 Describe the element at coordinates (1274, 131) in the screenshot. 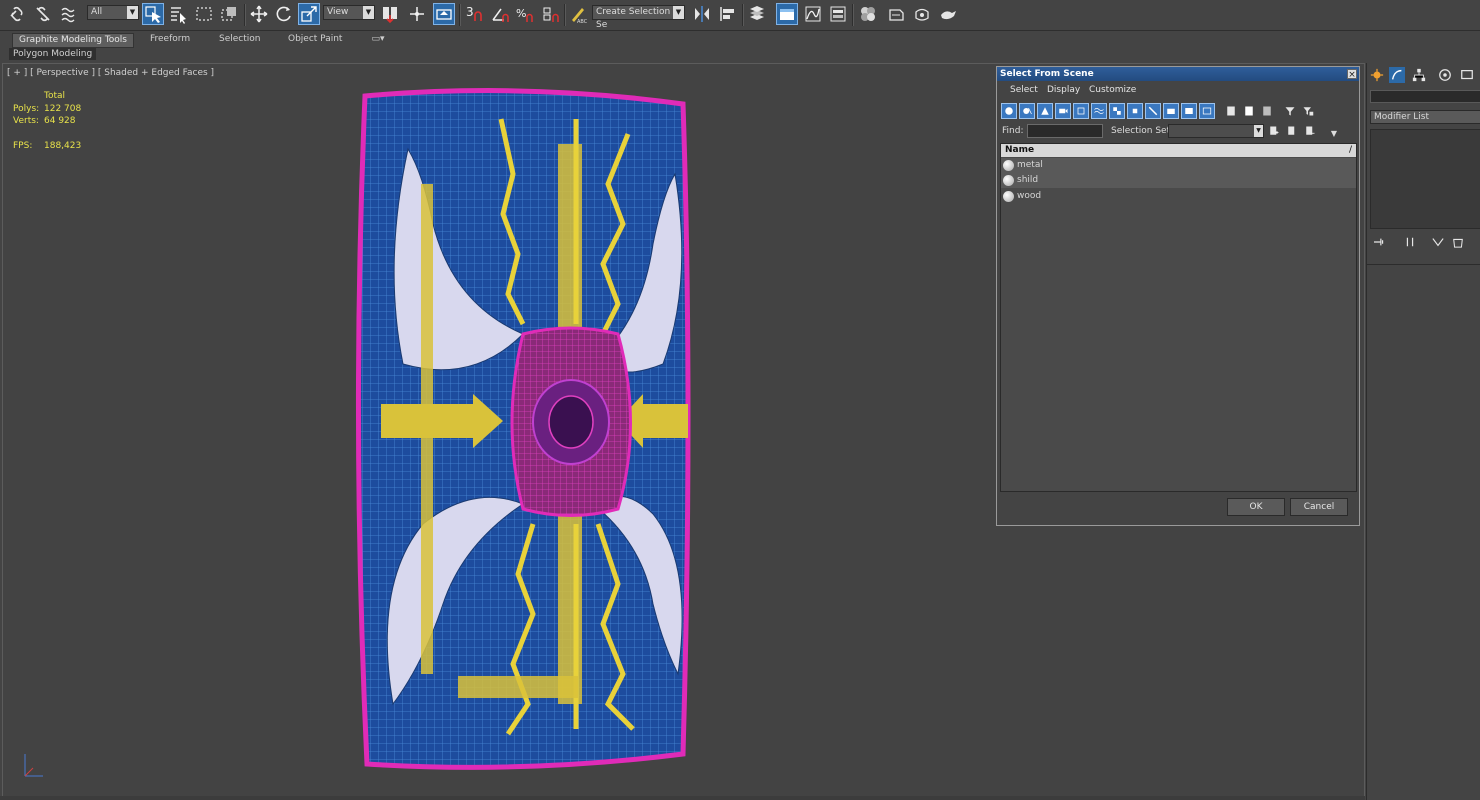

I see `create-selection-set-icon` at that location.